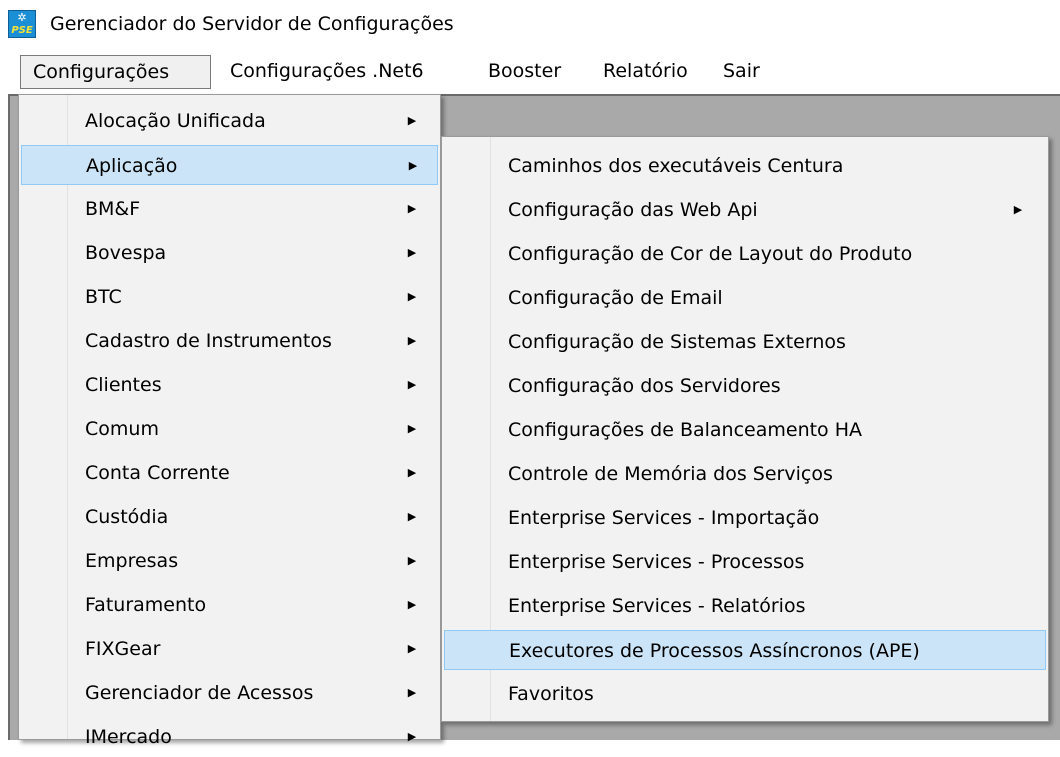  Describe the element at coordinates (22, 30) in the screenshot. I see `app-icon-text: PSE` at that location.